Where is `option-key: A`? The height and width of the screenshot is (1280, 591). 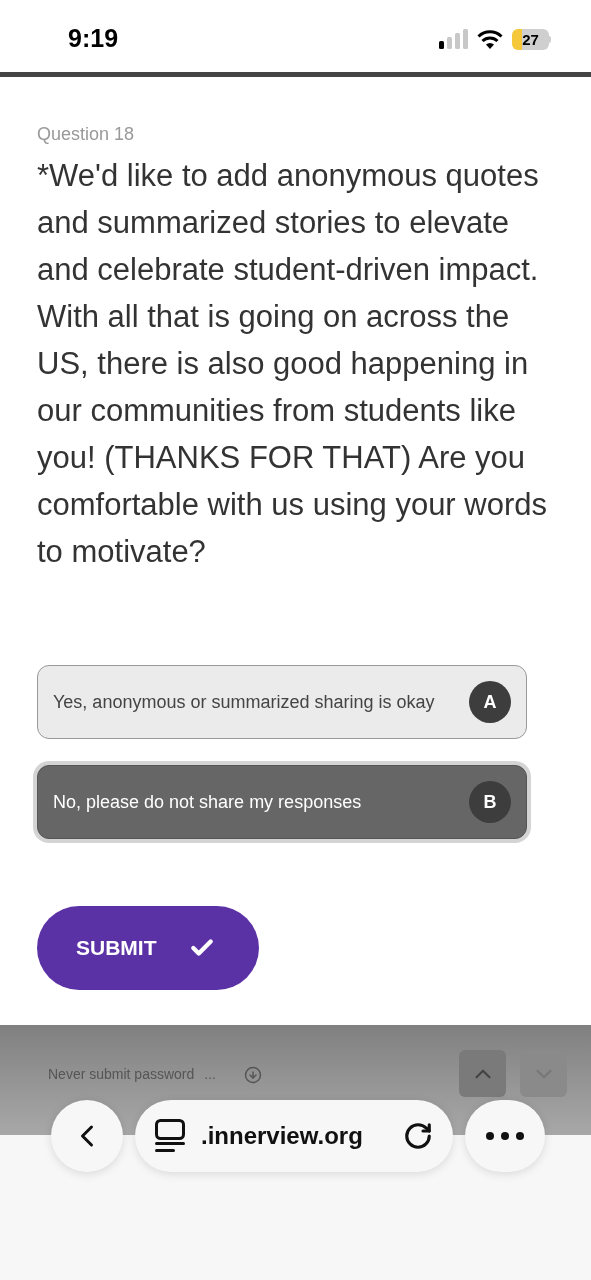 option-key: A is located at coordinates (490, 702).